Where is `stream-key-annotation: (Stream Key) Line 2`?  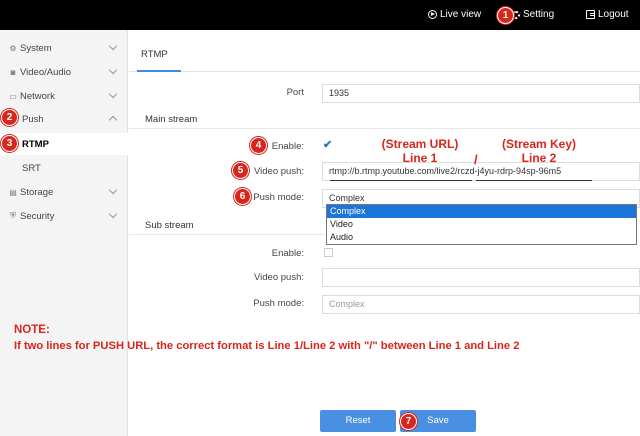 stream-key-annotation: (Stream Key) Line 2 is located at coordinates (539, 151).